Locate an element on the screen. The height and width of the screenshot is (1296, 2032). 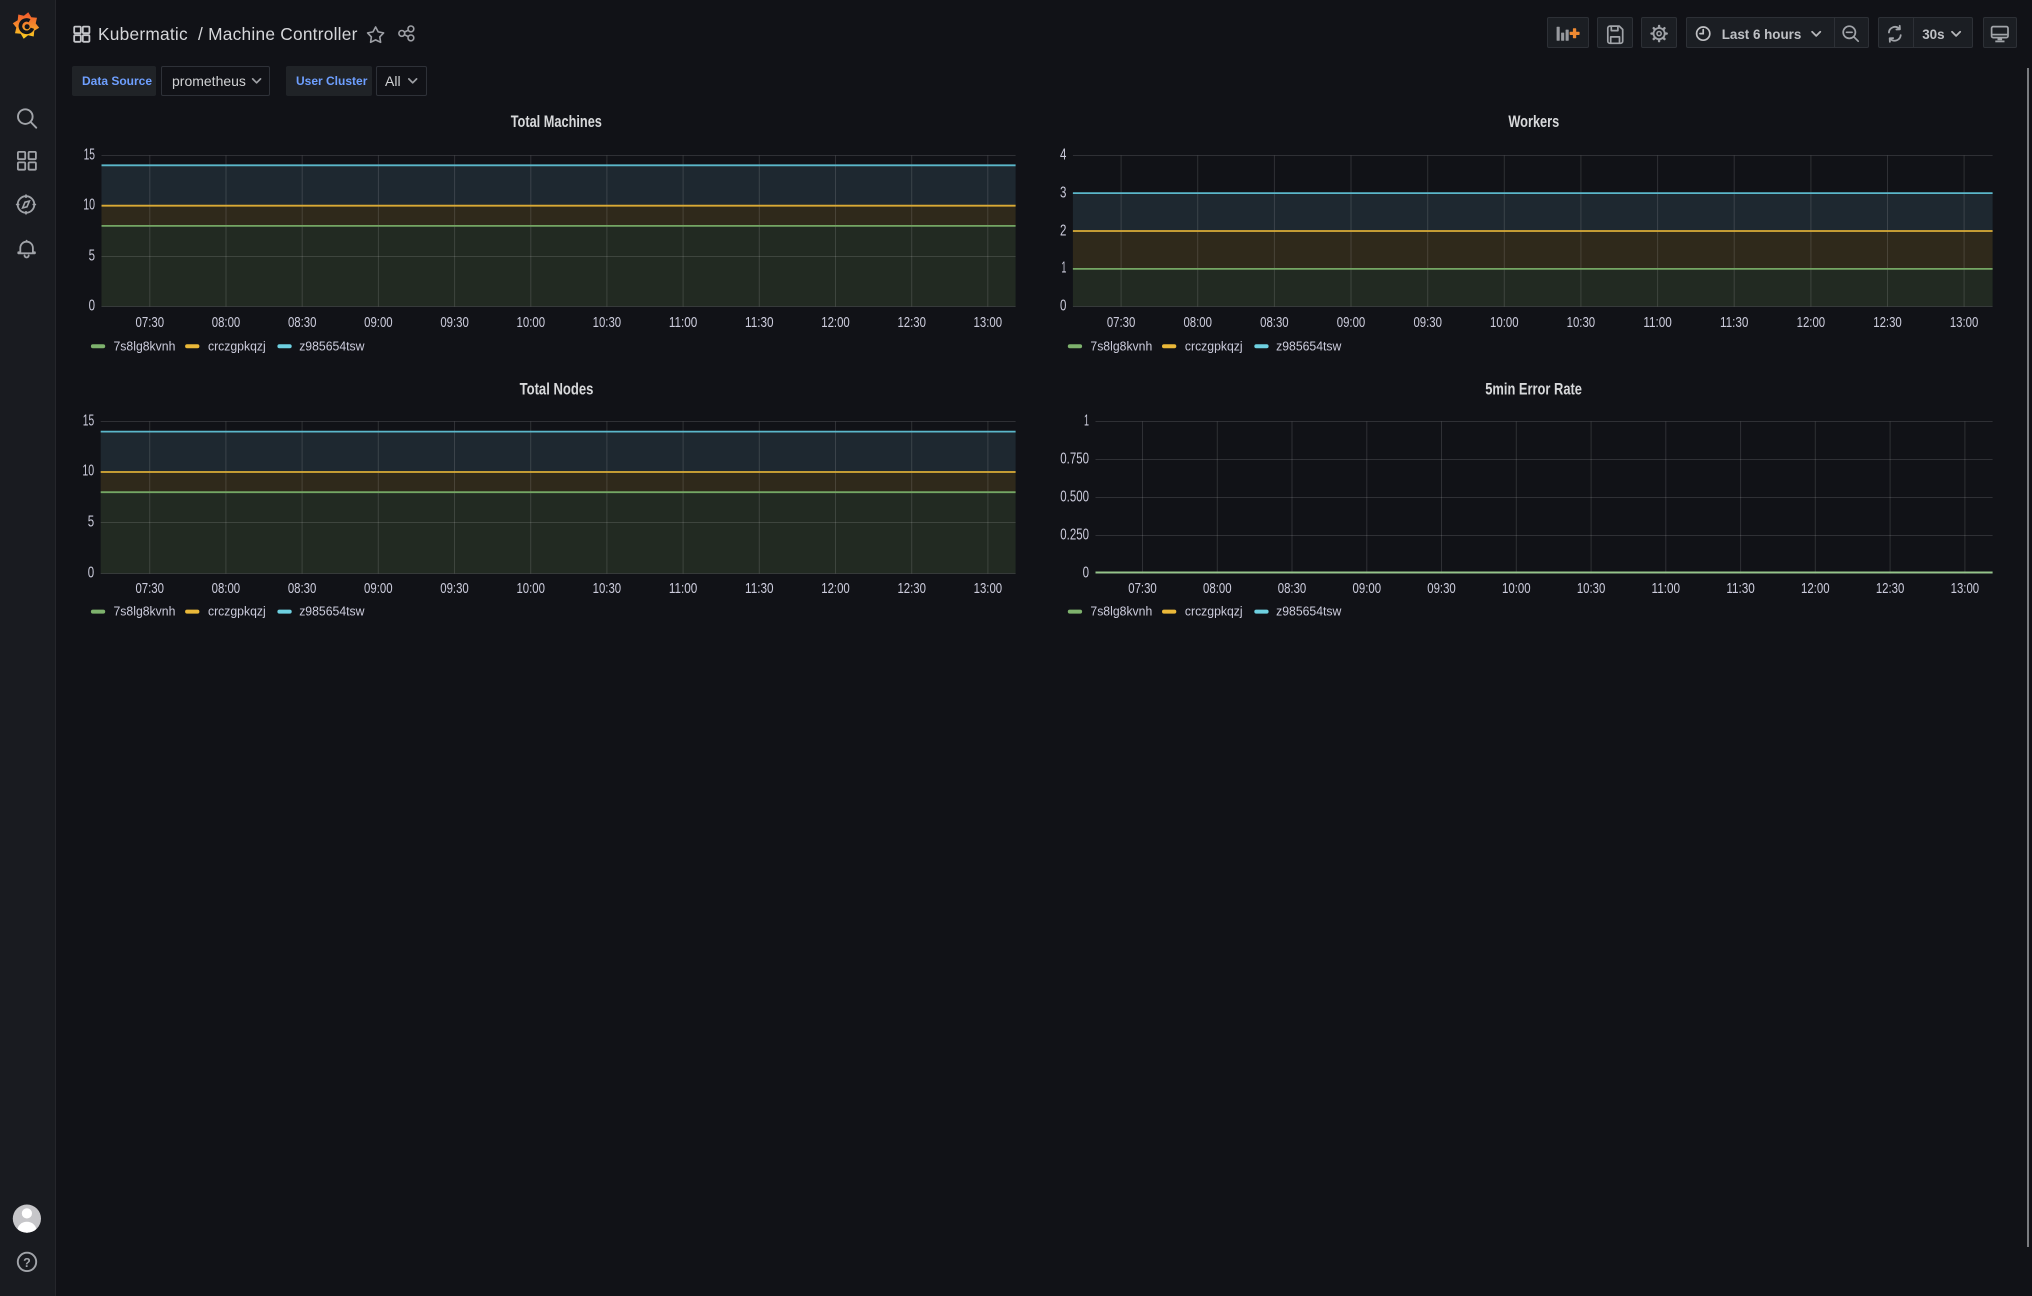
svg-text: 0.500 is located at coordinates (1074, 497).